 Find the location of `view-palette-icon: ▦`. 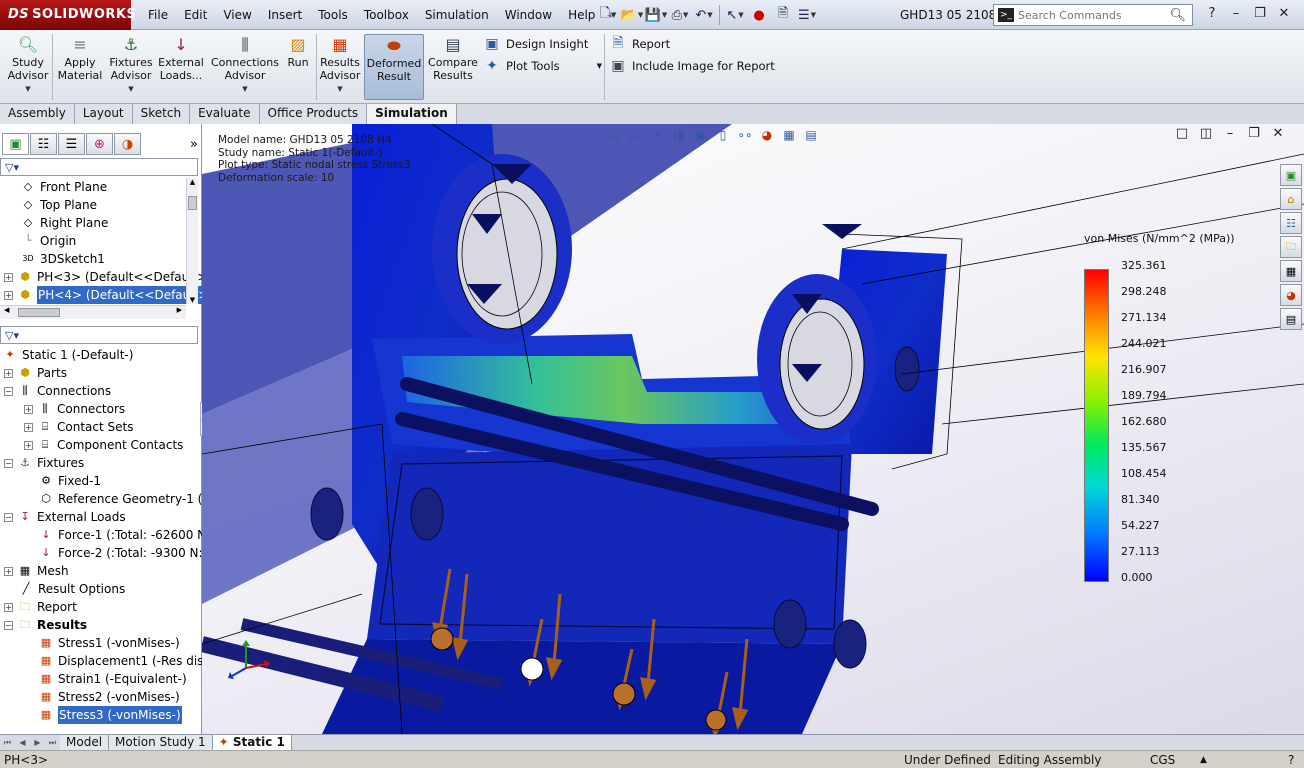

view-palette-icon: ▦ is located at coordinates (1291, 271).